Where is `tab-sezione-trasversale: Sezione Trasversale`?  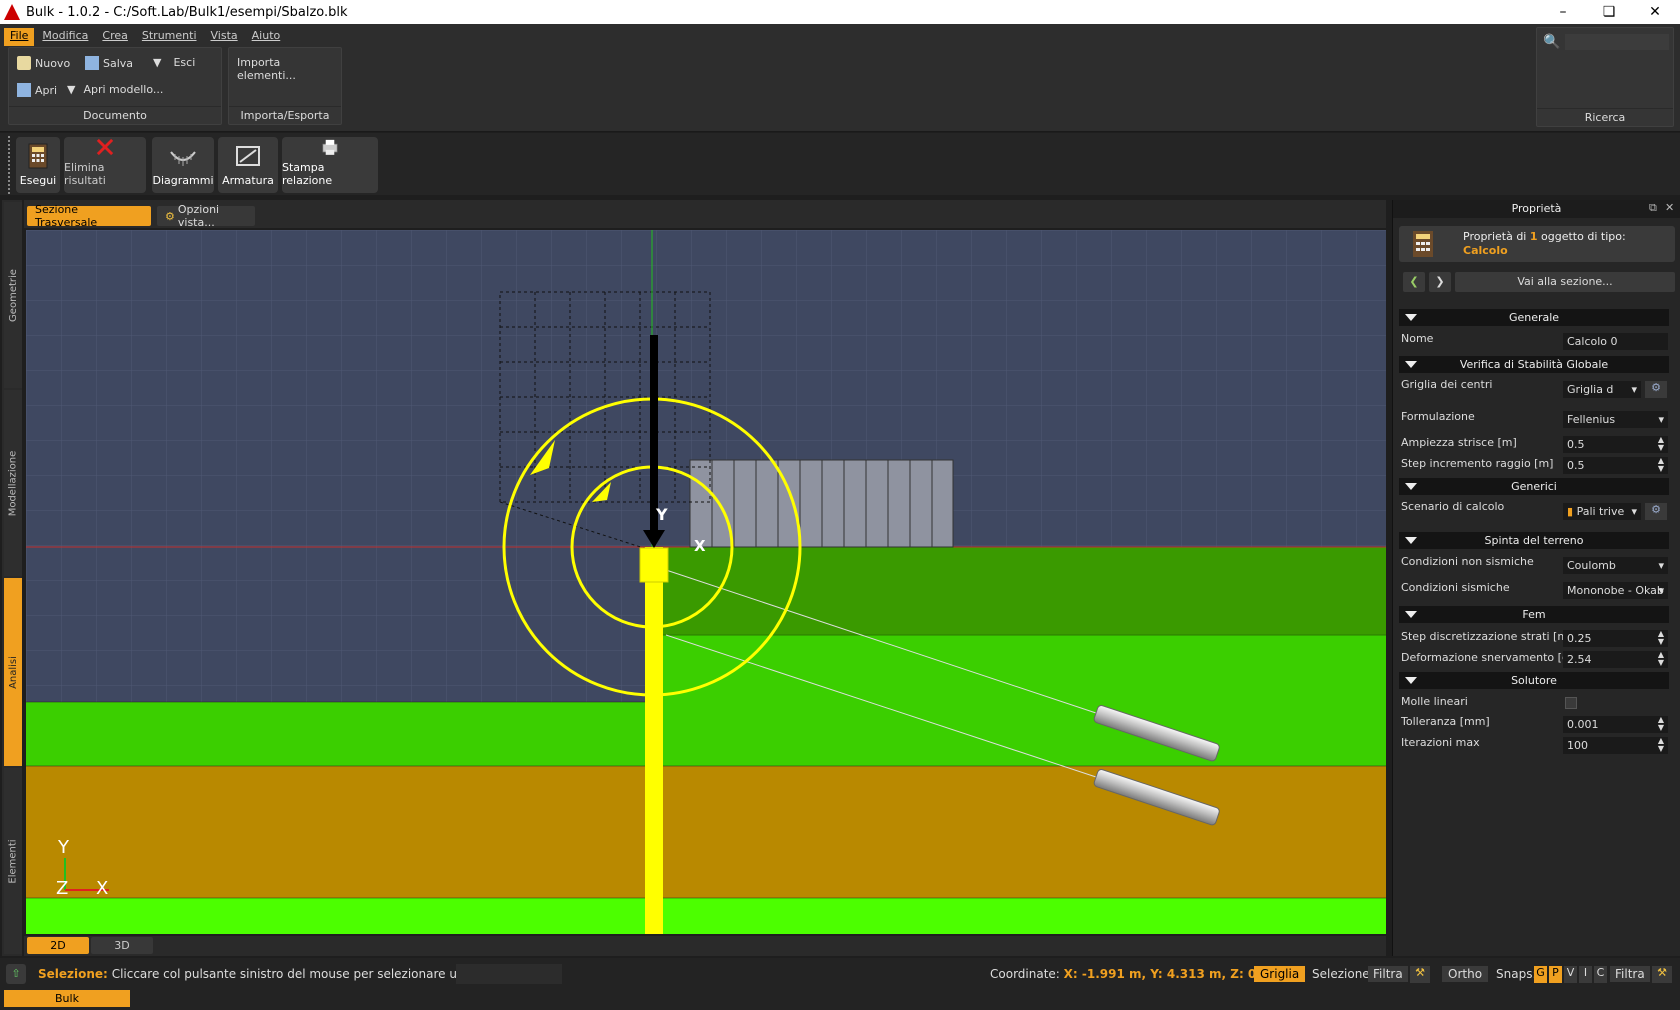 tab-sezione-trasversale: Sezione Trasversale is located at coordinates (89, 216).